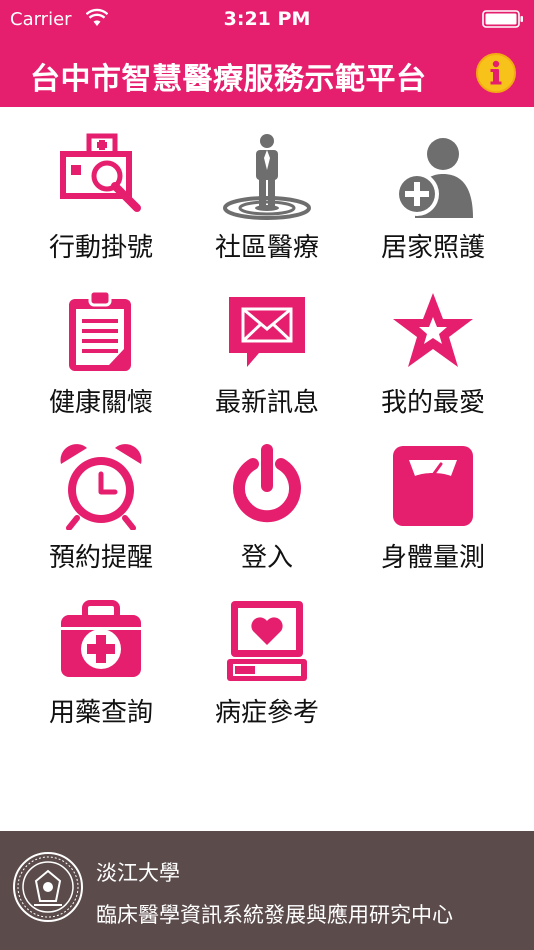 Image resolution: width=534 pixels, height=950 pixels. What do you see at coordinates (267, 53) in the screenshot?
I see `header-bar: Carrier 3:21 PM 台中市智慧醫療服務示範平台` at bounding box center [267, 53].